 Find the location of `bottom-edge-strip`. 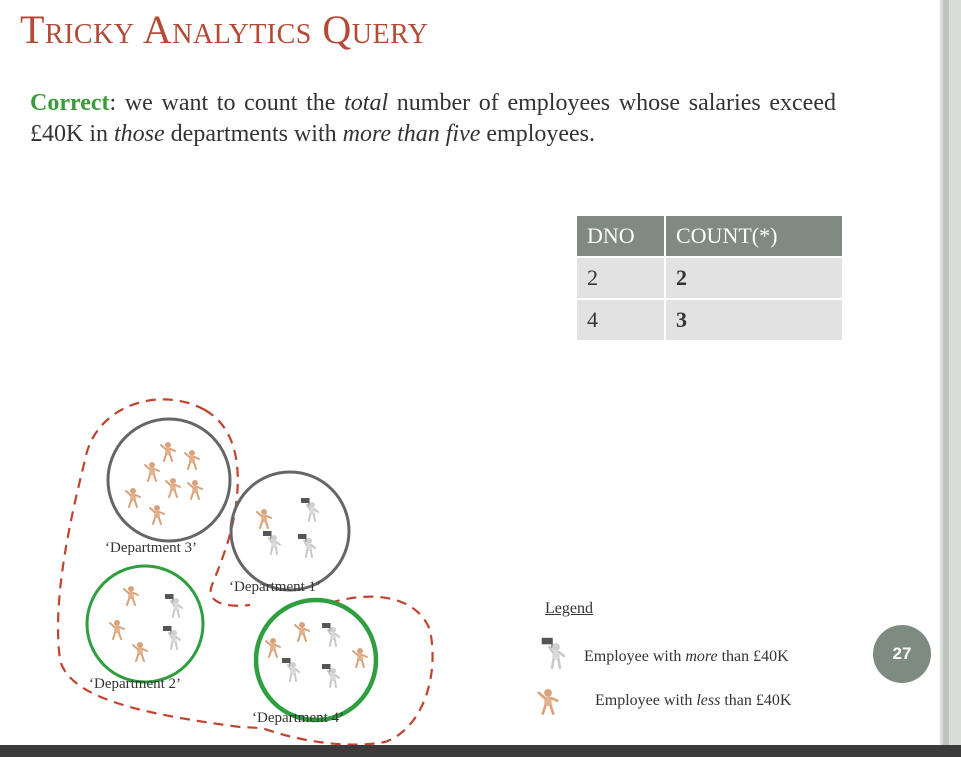

bottom-edge-strip is located at coordinates (480, 751).